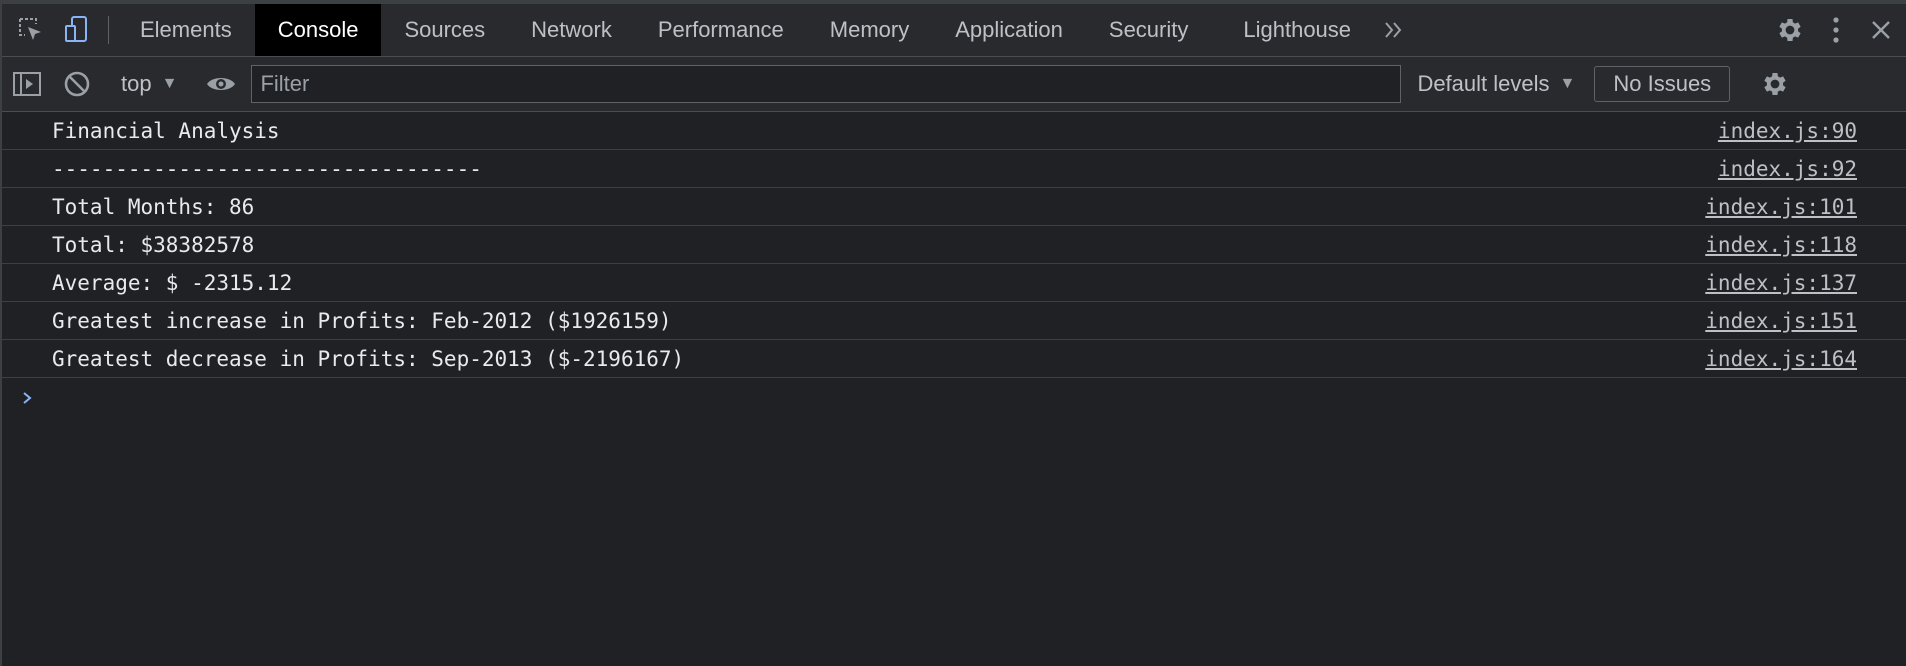  What do you see at coordinates (1836, 30) in the screenshot?
I see `kebab-menu-icon` at bounding box center [1836, 30].